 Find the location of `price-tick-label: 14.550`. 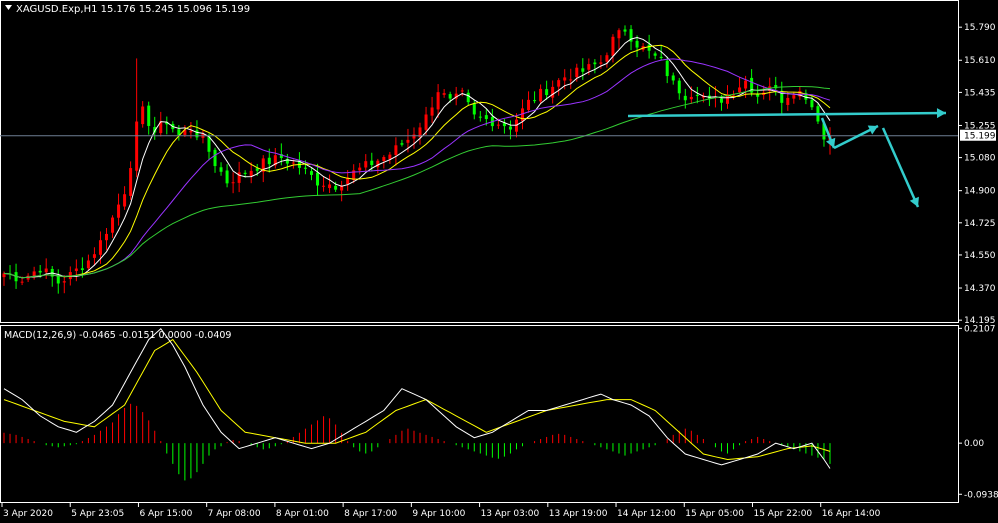

price-tick-label: 14.550 is located at coordinates (980, 256).